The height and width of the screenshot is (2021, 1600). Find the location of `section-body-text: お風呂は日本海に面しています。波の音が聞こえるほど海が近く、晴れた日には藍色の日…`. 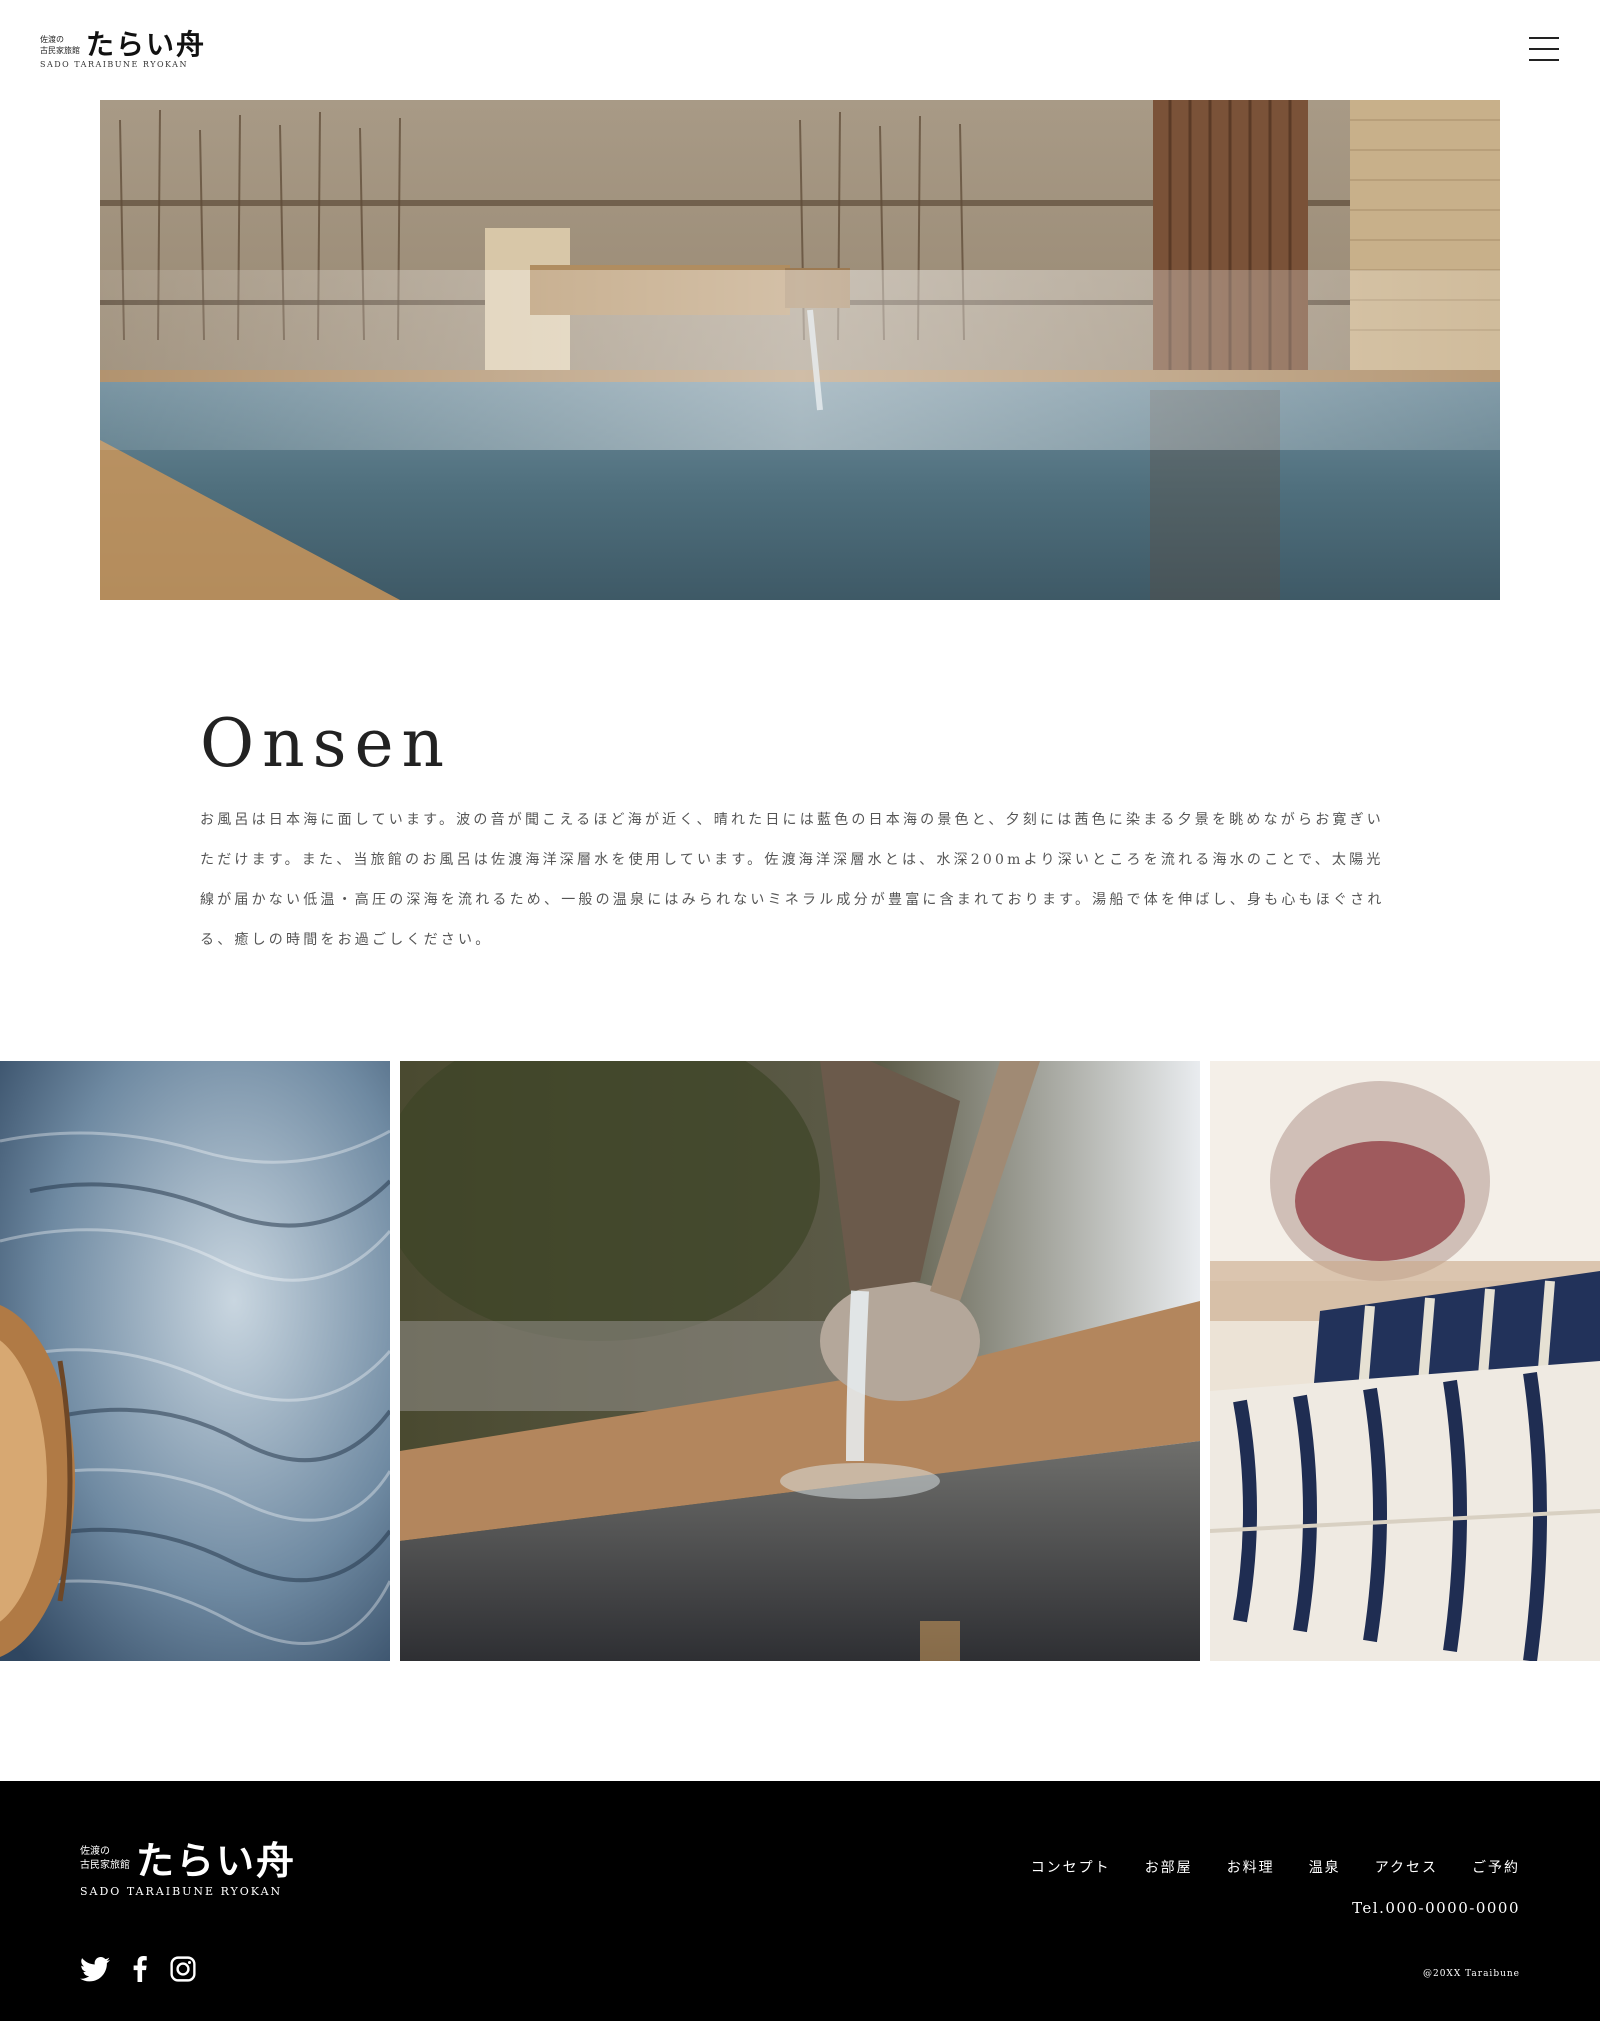

section-body-text: お風呂は日本海に面しています。波の音が聞こえるほど海が近く、晴れた日には藍色の日… is located at coordinates (792, 880).